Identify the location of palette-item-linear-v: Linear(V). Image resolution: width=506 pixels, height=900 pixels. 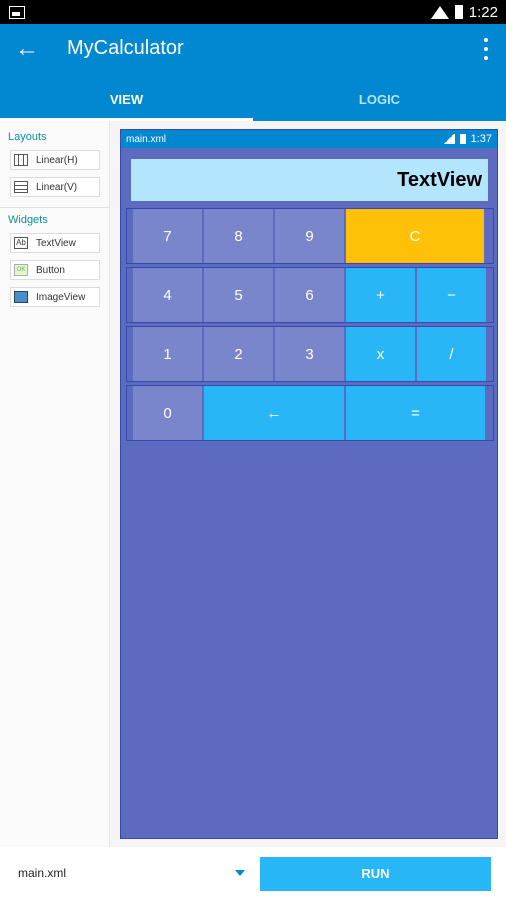
(55, 187).